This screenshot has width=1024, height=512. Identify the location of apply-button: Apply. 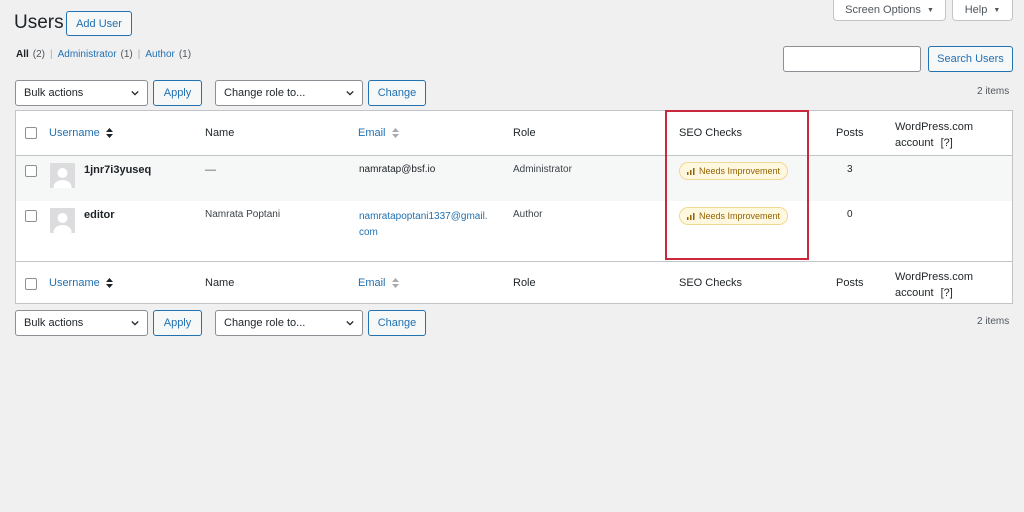
(177, 93).